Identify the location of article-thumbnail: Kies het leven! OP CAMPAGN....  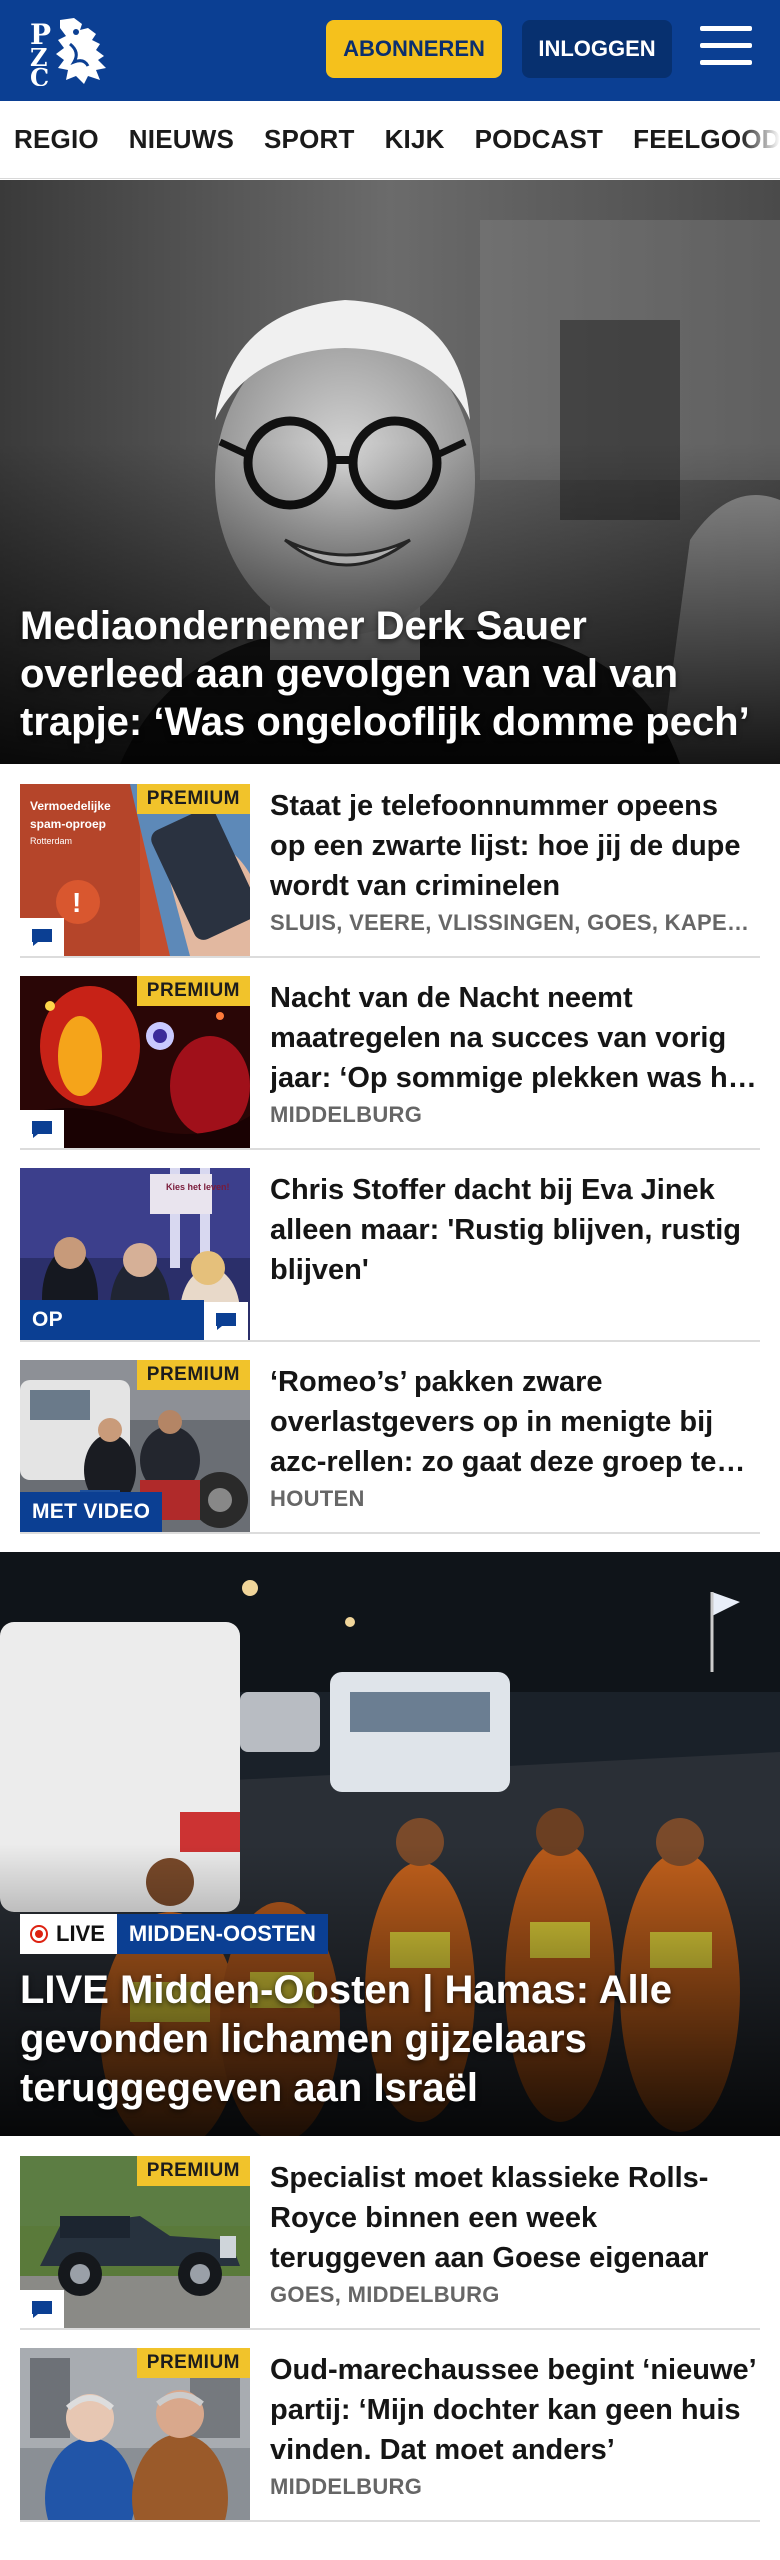
(135, 1254).